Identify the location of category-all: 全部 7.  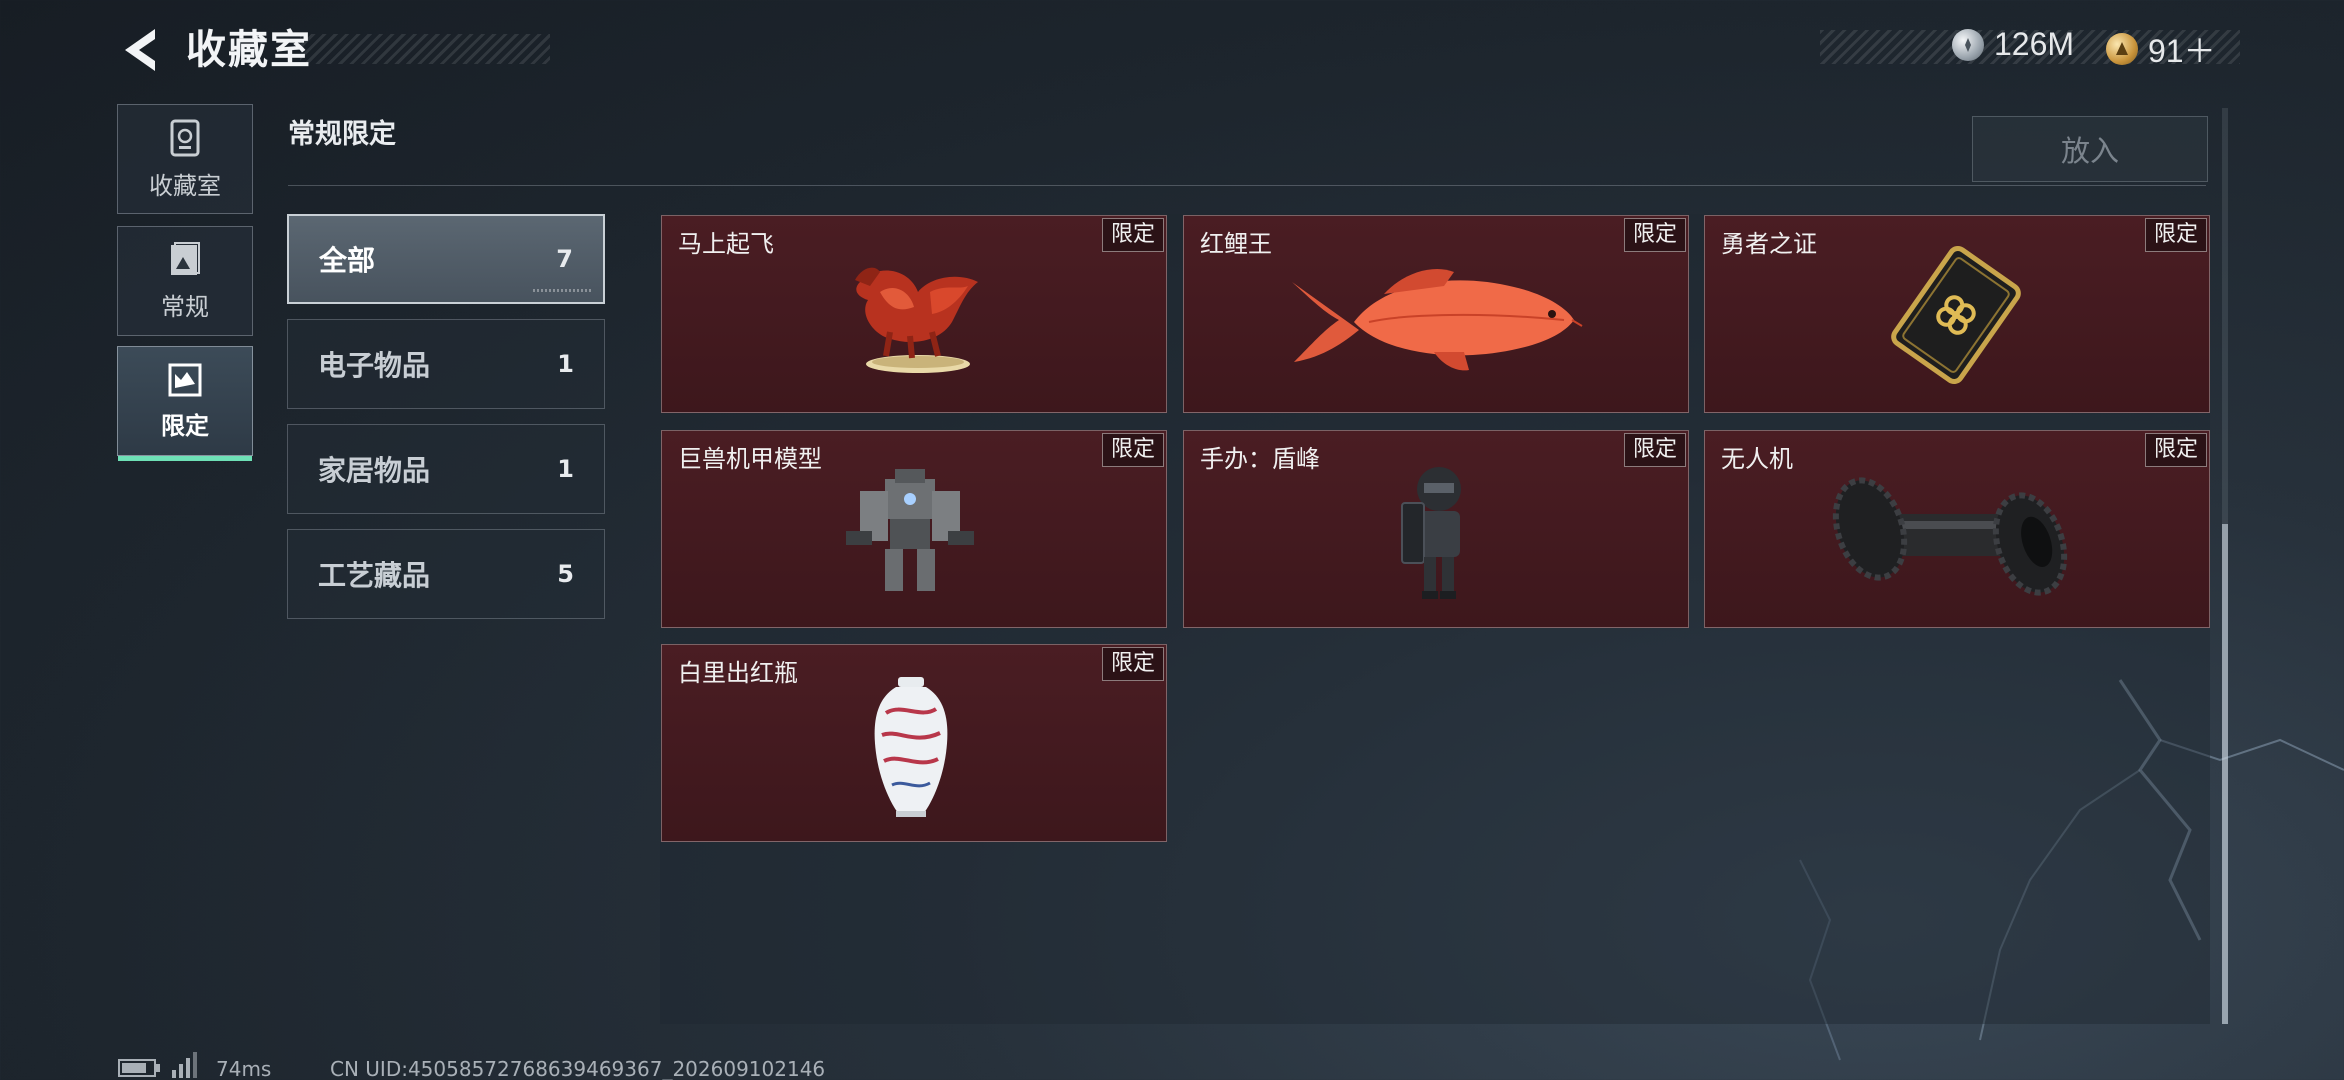
(446, 259).